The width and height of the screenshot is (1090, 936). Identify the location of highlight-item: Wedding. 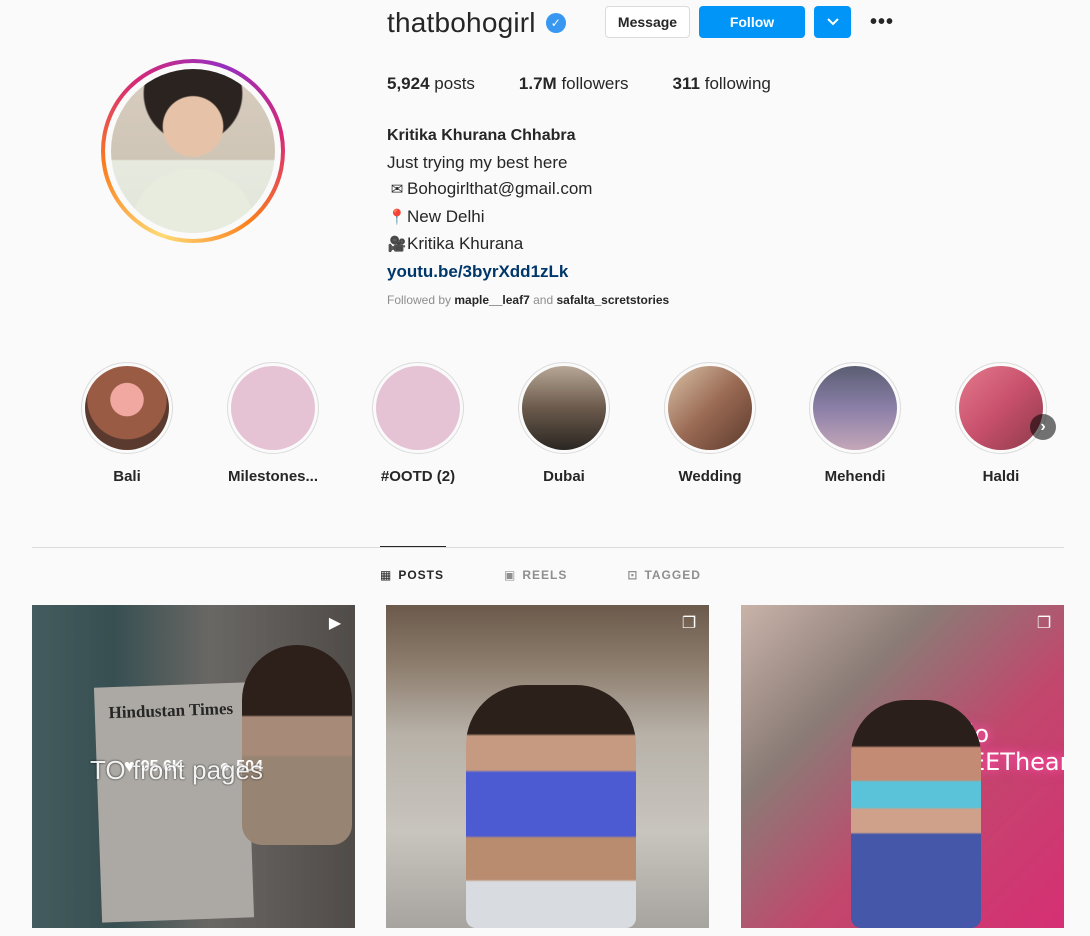
(710, 423).